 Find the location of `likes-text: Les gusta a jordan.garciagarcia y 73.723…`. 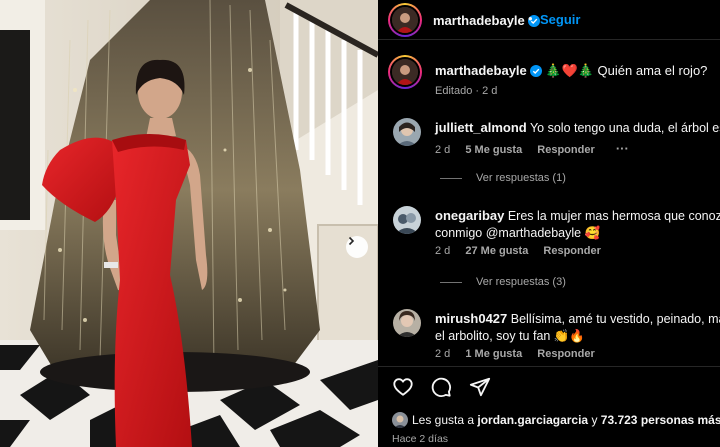

likes-text: Les gusta a jordan.garciagarcia y 73.723… is located at coordinates (566, 420).